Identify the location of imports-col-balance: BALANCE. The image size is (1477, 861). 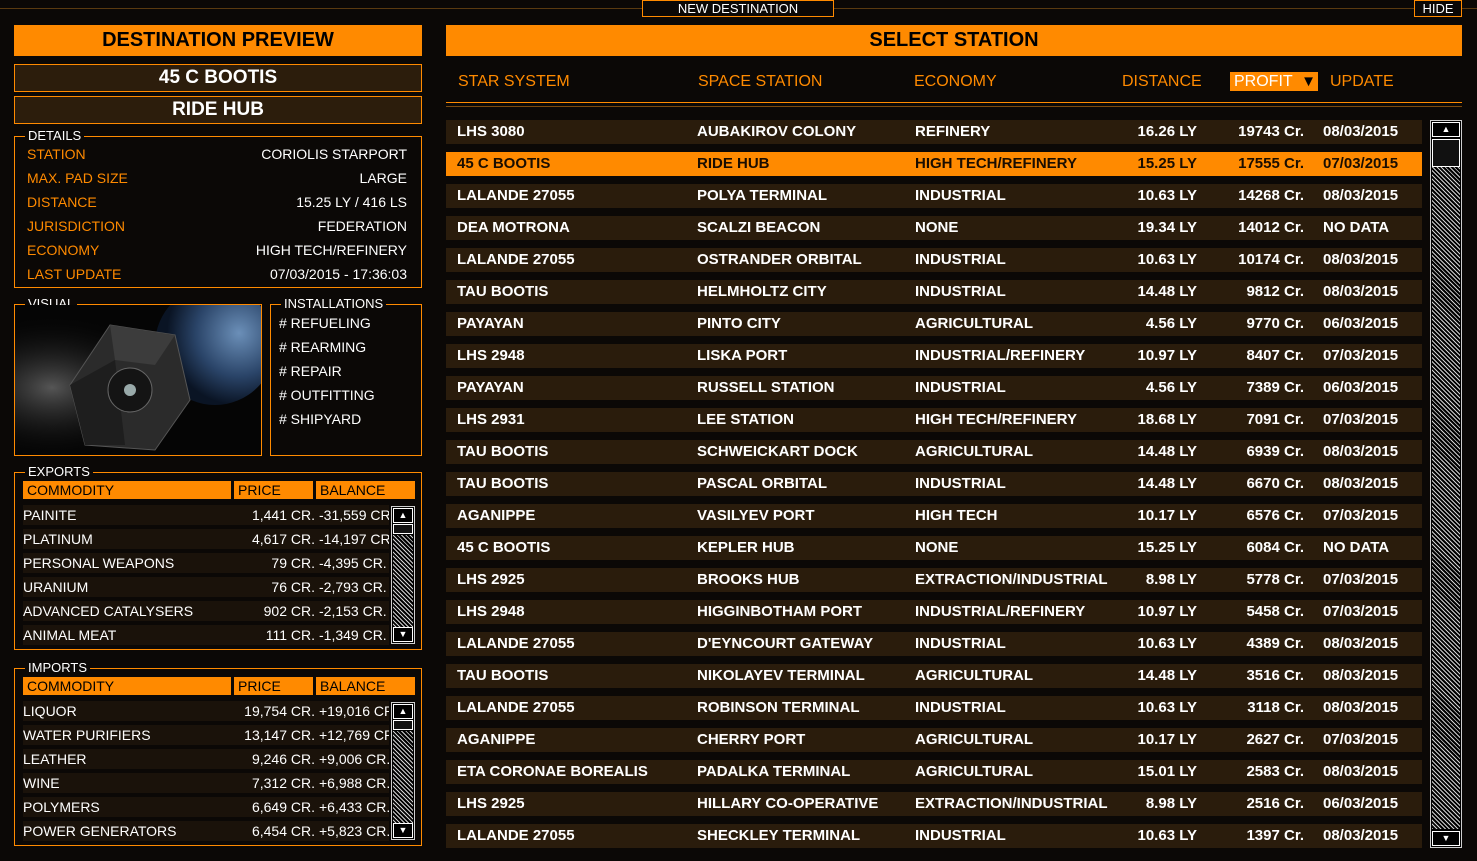
(365, 686).